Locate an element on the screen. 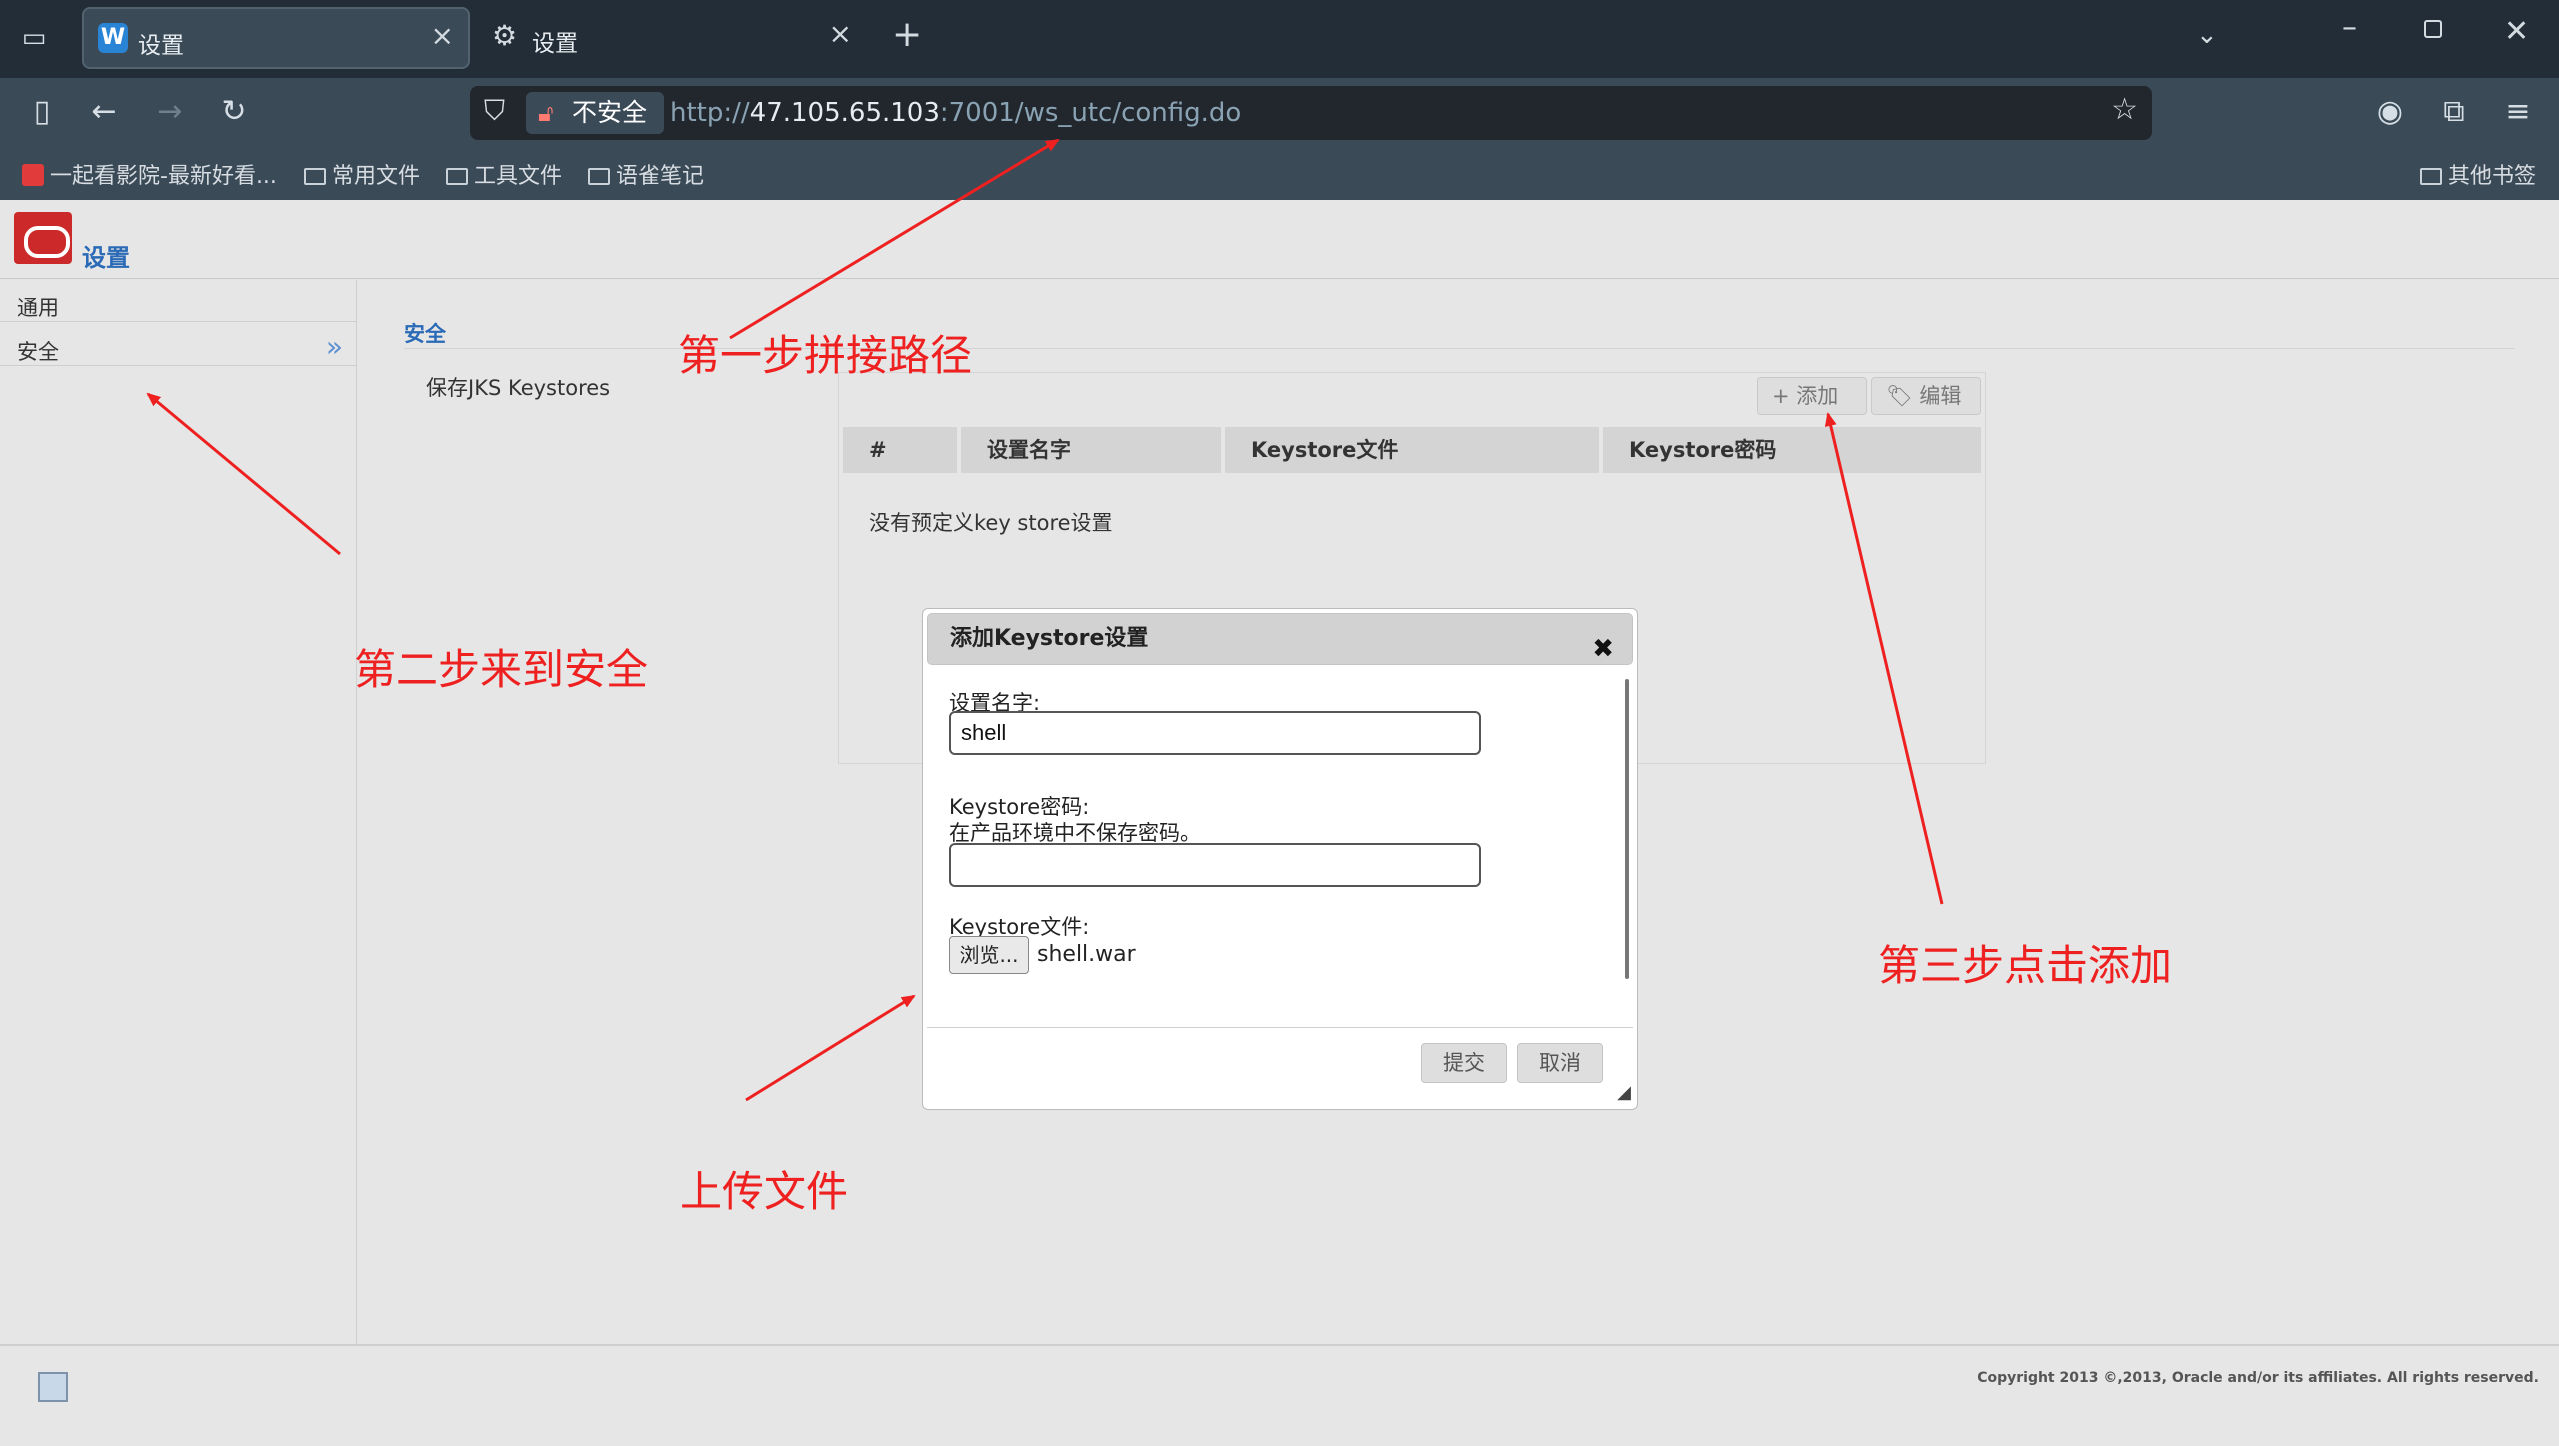 The width and height of the screenshot is (2559, 1446). url-host: 47.105.65.103 is located at coordinates (844, 113).